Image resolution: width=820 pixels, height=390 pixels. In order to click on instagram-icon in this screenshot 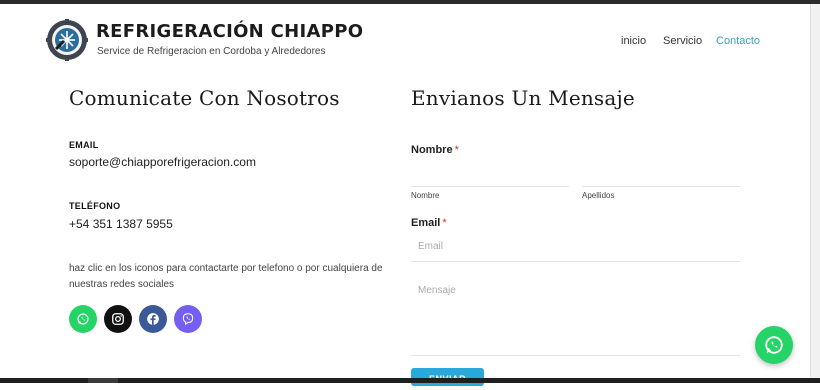, I will do `click(118, 319)`.